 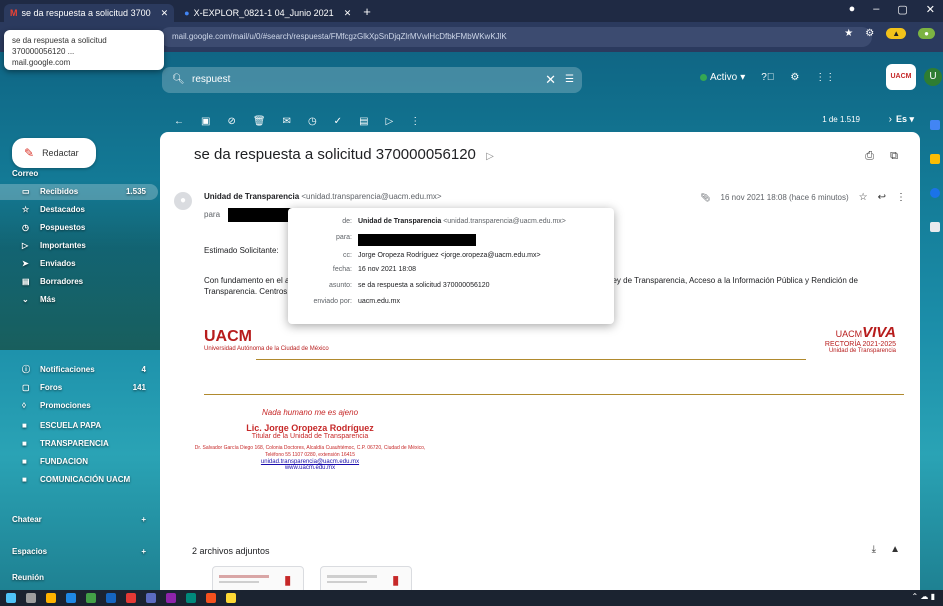 I want to click on sidebar-item-label: ESCUELA PAPA, so click(x=71, y=425).